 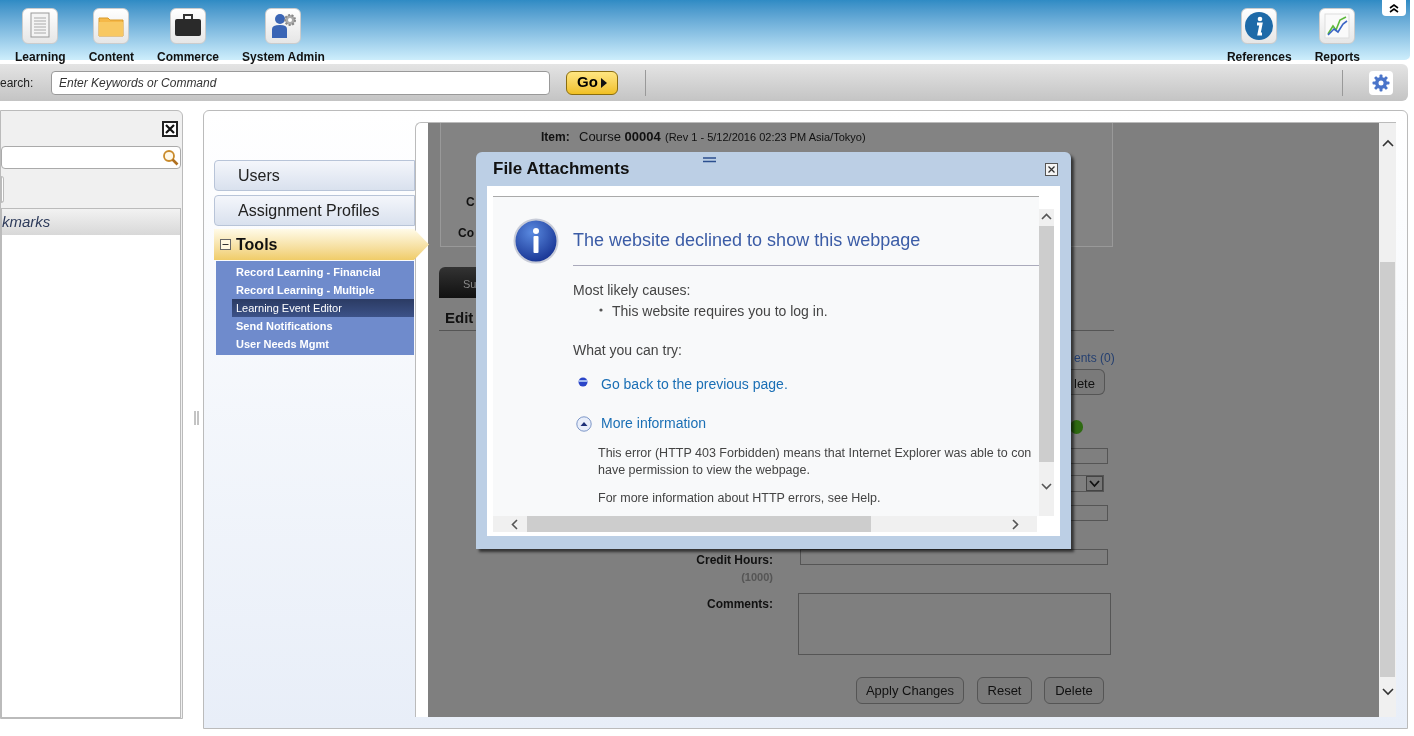 What do you see at coordinates (1074, 690) in the screenshot?
I see `form-button: Delete` at bounding box center [1074, 690].